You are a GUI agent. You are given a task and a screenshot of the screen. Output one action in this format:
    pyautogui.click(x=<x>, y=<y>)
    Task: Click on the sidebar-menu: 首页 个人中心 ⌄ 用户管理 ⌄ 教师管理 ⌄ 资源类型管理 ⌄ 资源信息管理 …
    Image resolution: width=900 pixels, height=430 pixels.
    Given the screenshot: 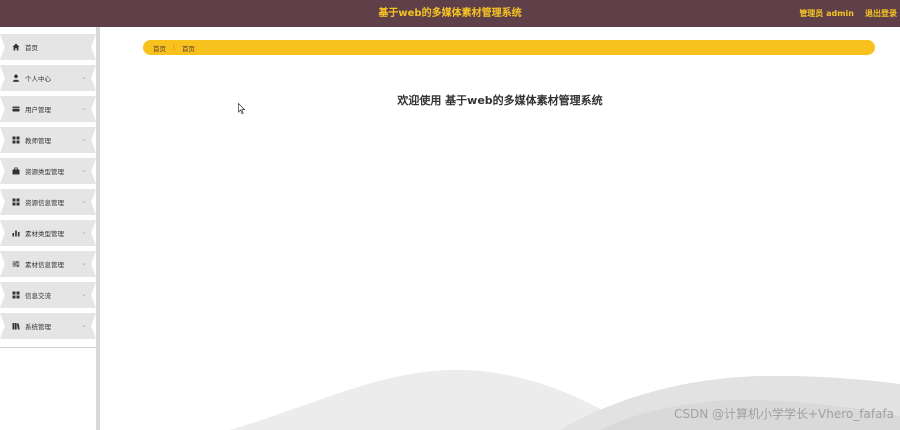 What is the action you would take?
    pyautogui.click(x=48, y=191)
    